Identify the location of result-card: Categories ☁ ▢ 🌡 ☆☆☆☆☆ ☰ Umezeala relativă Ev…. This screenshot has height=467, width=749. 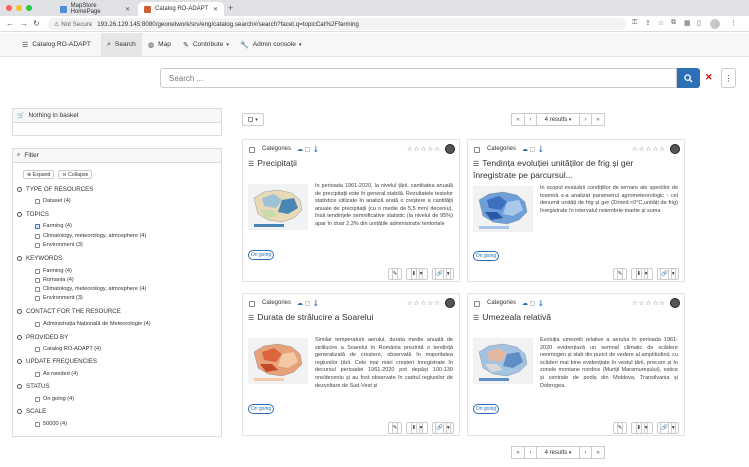
(576, 364).